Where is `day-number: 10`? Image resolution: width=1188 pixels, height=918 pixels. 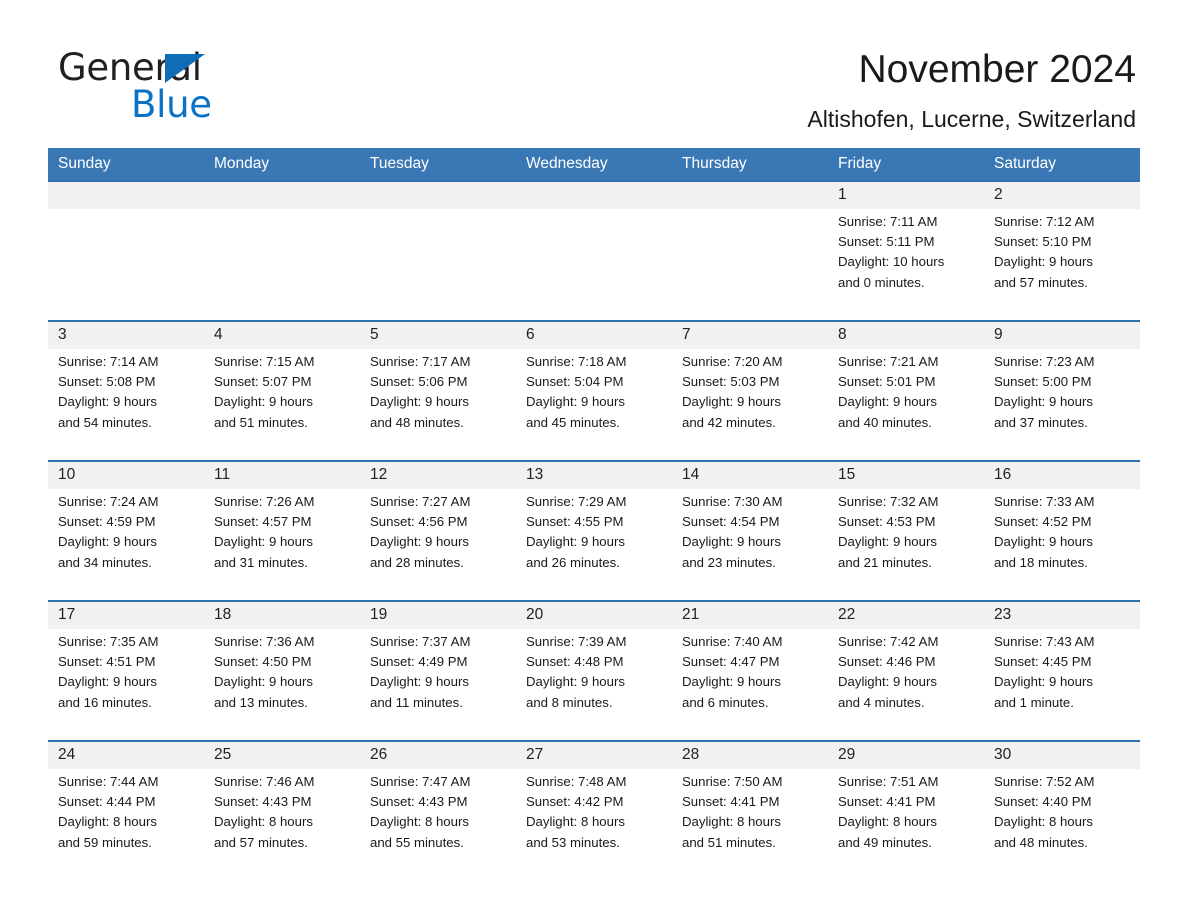
day-number: 10 is located at coordinates (126, 474).